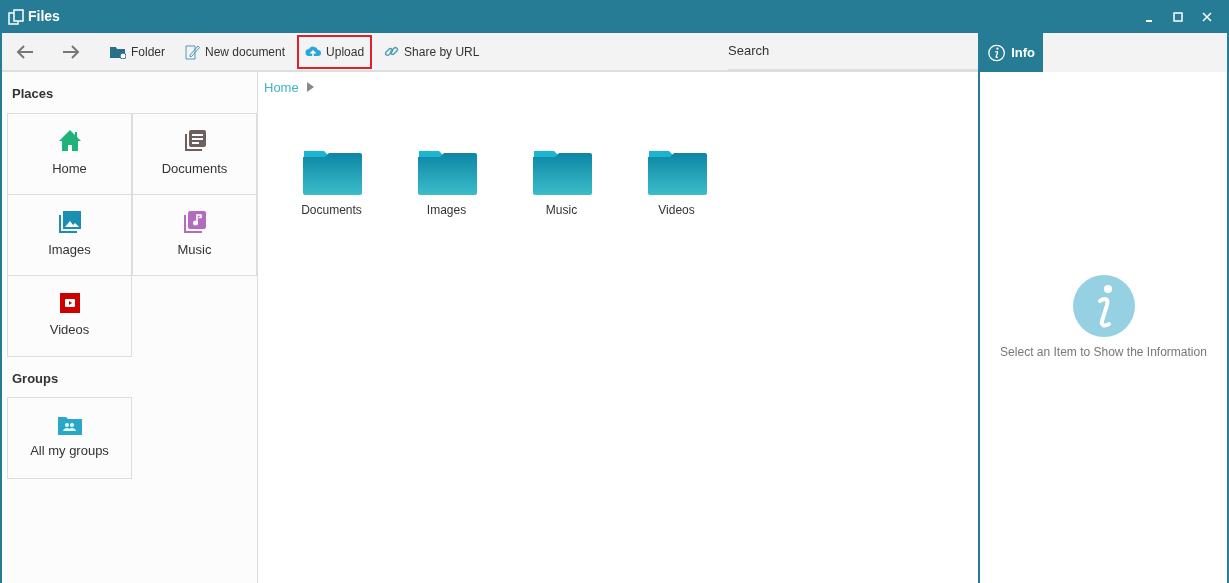  I want to click on info-tab: Info, so click(1011, 52).